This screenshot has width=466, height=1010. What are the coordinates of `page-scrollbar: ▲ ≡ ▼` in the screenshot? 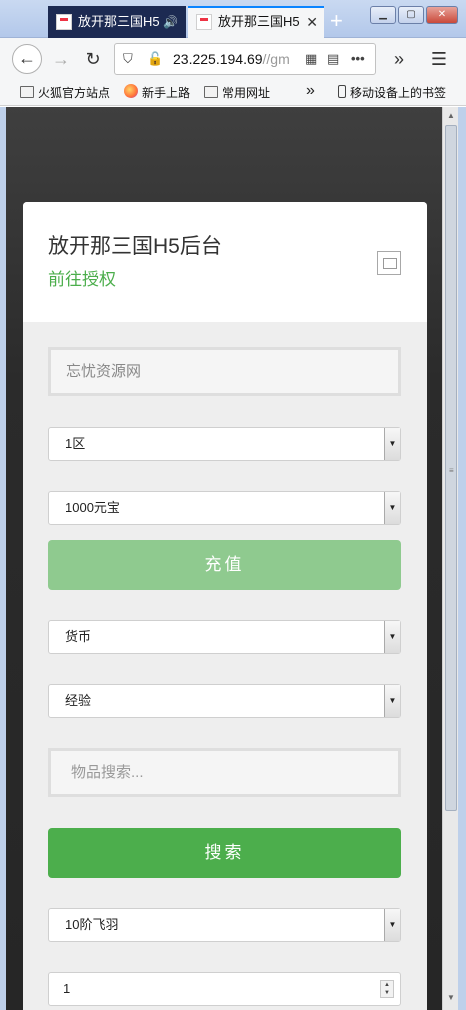 It's located at (450, 558).